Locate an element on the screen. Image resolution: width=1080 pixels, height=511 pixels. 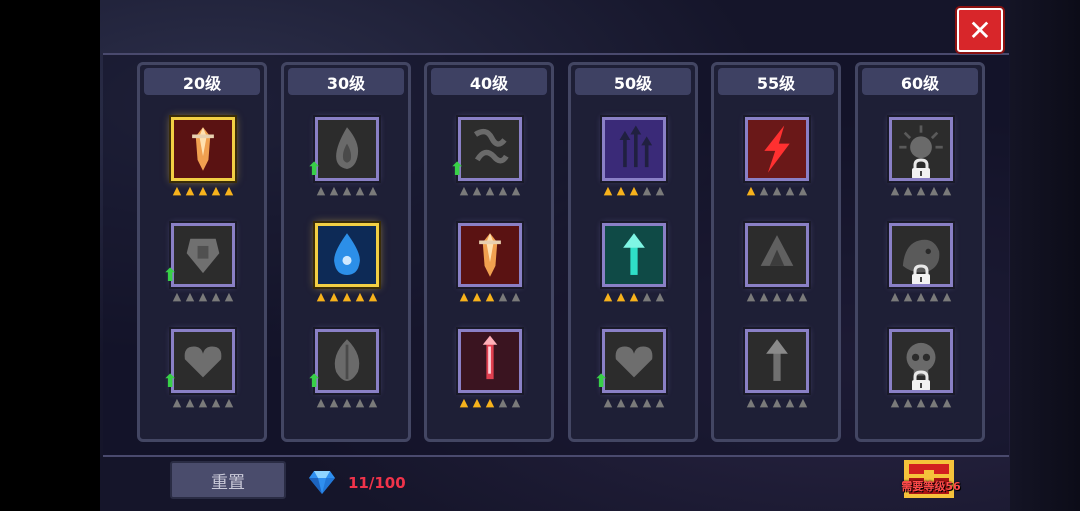
gray-arrow-icon is located at coordinates (777, 360).